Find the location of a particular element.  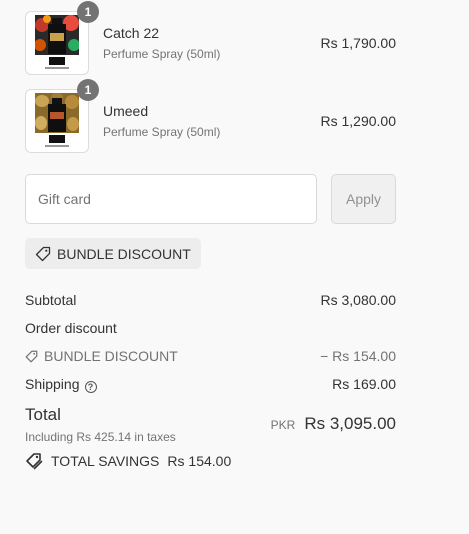

shipping-line: Shipping? is located at coordinates (61, 384).